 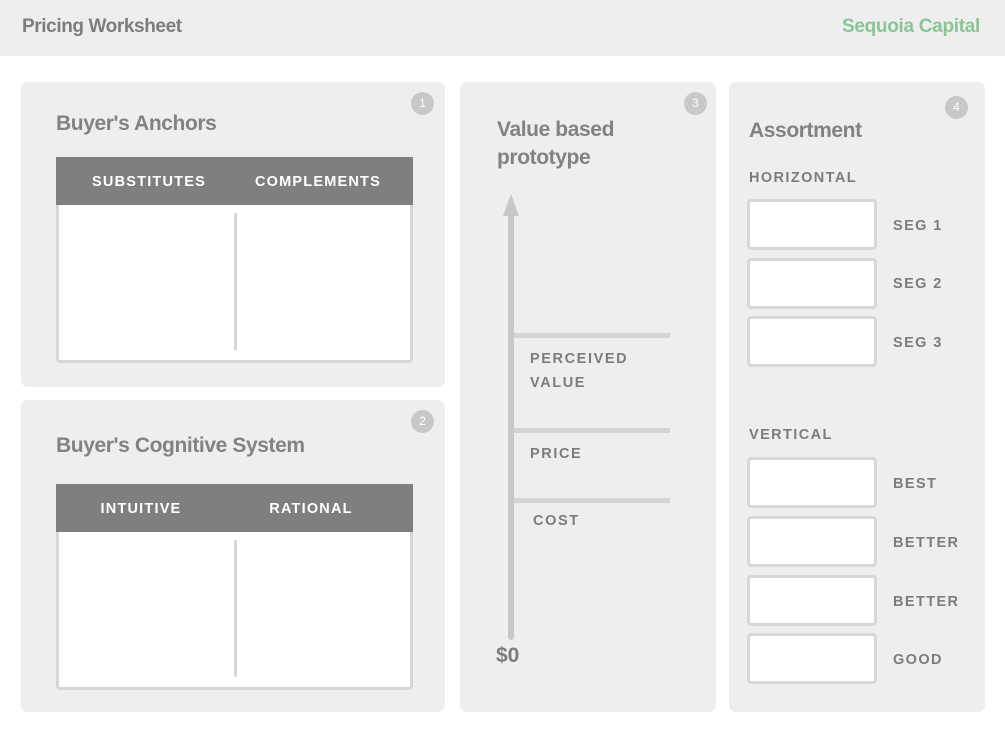 I want to click on rational-cell, so click(x=324, y=609).